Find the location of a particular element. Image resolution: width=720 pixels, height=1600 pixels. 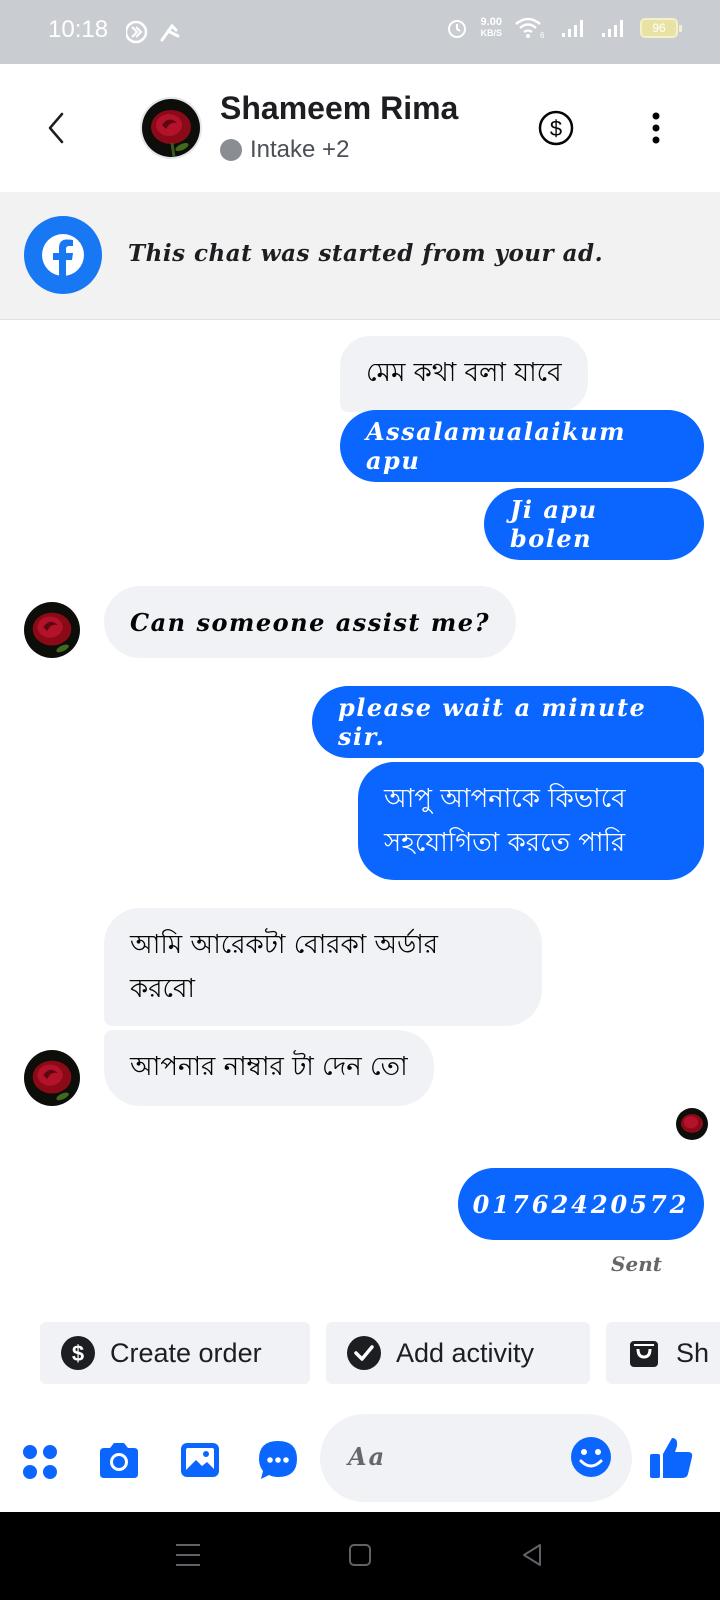

svg-text: 6 is located at coordinates (542, 35).